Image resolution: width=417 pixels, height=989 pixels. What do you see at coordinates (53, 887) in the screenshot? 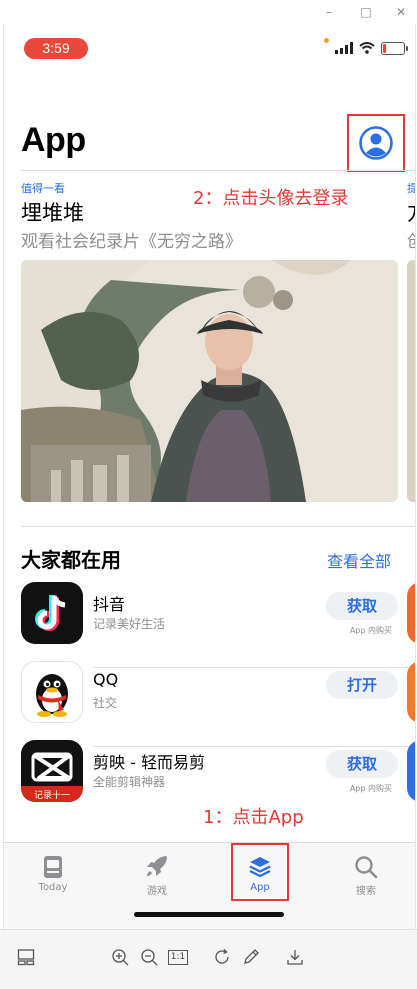
I see `tab-label: Today` at bounding box center [53, 887].